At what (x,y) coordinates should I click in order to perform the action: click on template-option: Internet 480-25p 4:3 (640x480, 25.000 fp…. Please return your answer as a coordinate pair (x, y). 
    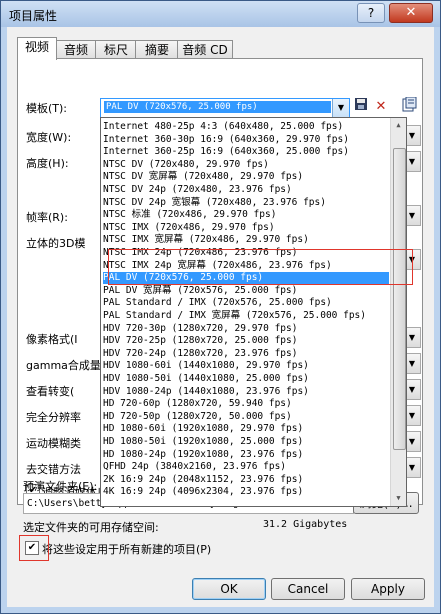
    Looking at the image, I should click on (223, 127).